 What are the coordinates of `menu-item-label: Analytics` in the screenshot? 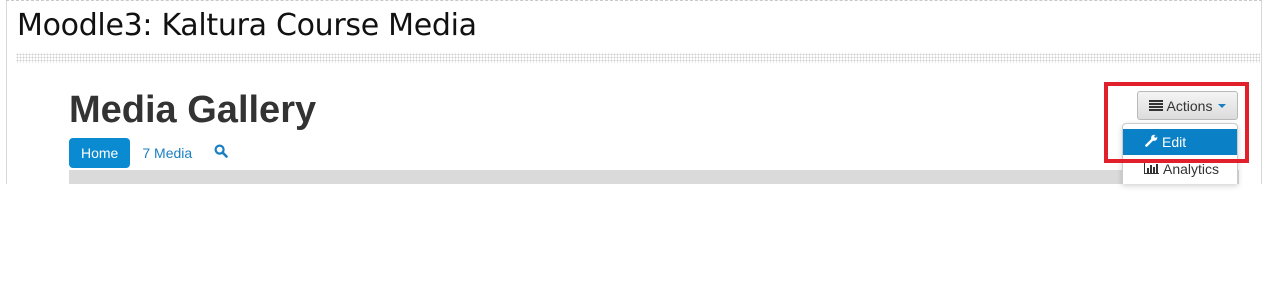 It's located at (1191, 169).